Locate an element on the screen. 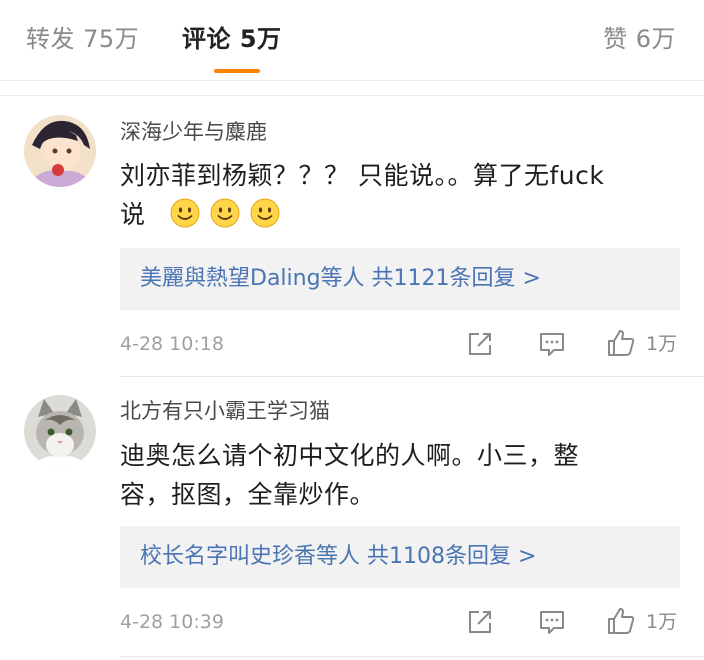 Image resolution: width=704 pixels, height=660 pixels. reply-summary-text: 美麗與熱望Daling等人 共1121条回复 > is located at coordinates (340, 279).